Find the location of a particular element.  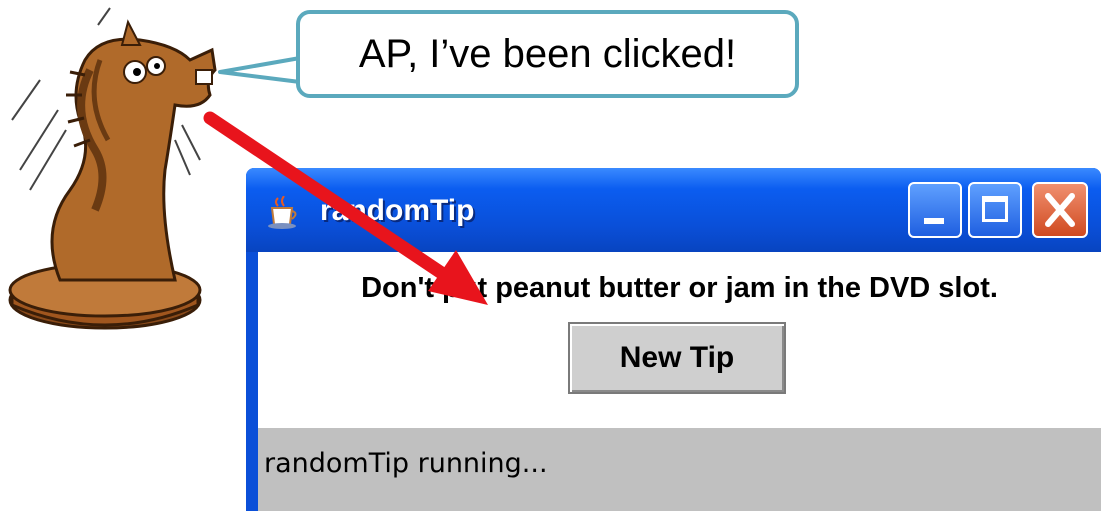

minimize-button is located at coordinates (935, 210).